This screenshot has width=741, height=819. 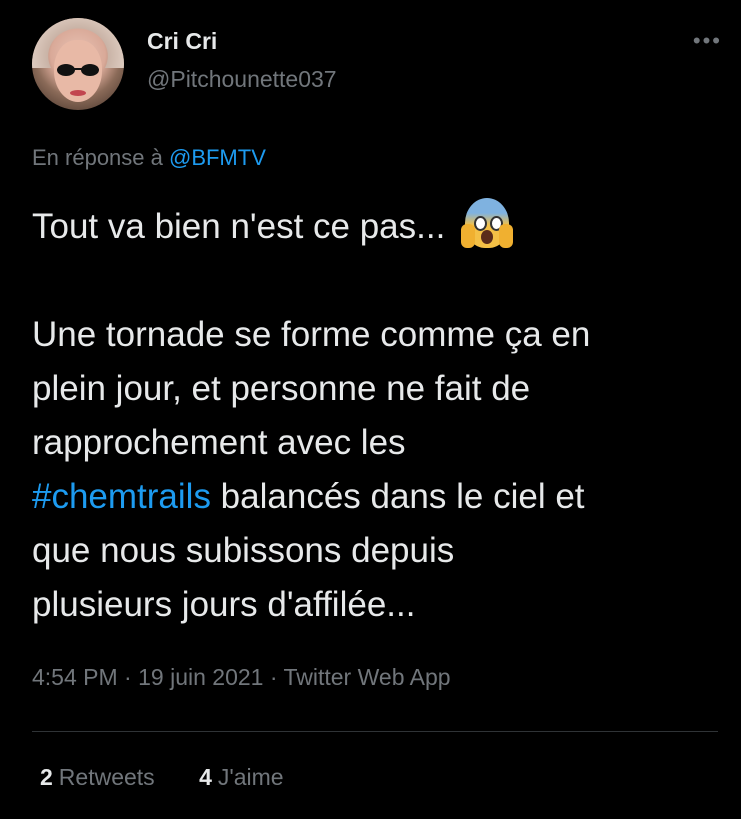 What do you see at coordinates (106, 777) in the screenshot?
I see `retweets-label: Retweets` at bounding box center [106, 777].